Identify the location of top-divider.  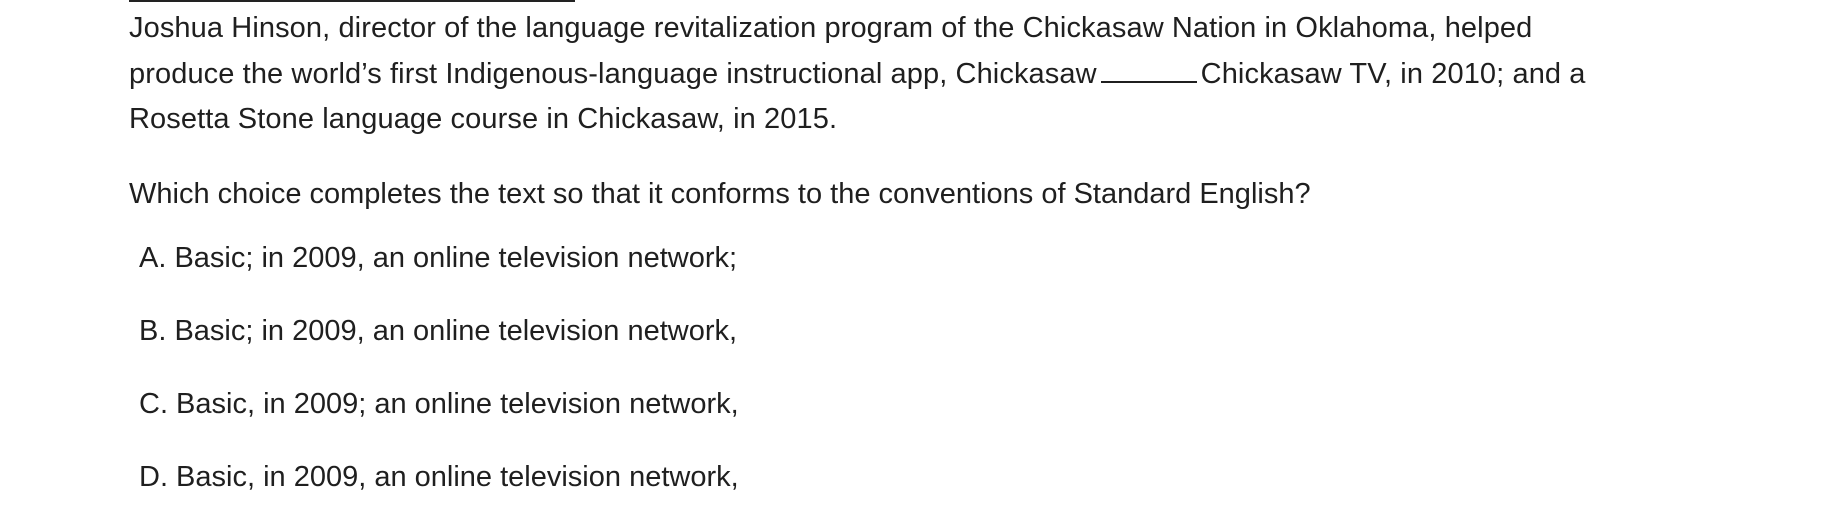
(352, 1).